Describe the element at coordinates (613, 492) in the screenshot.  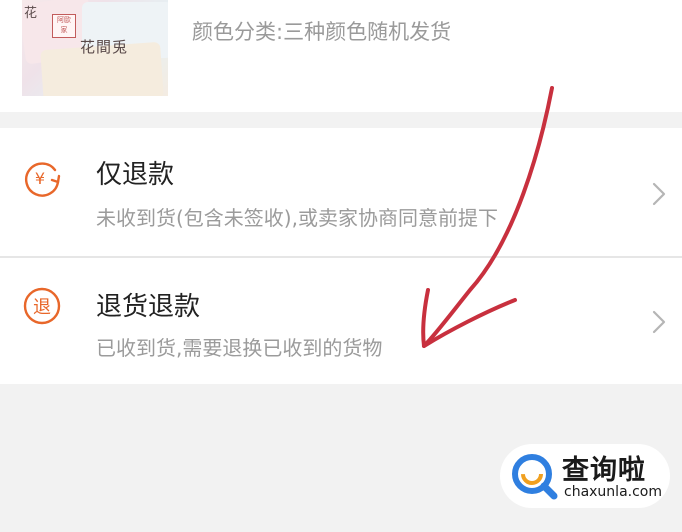
I see `watermark-domain: chaxunla.com` at that location.